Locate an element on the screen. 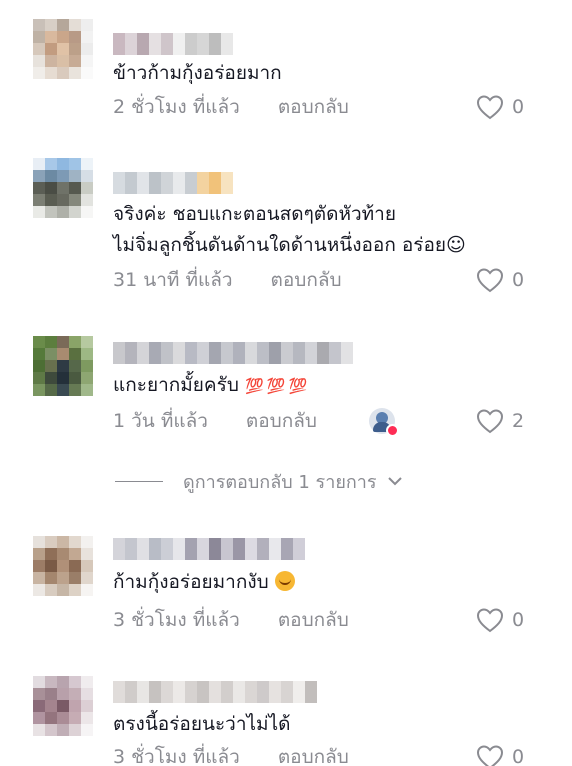 Image resolution: width=572 pixels, height=766 pixels. divider is located at coordinates (139, 481).